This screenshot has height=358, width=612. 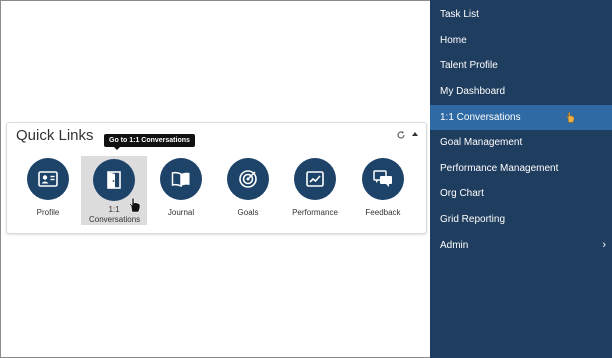 I want to click on sidebar-item-label: Home, so click(x=453, y=40).